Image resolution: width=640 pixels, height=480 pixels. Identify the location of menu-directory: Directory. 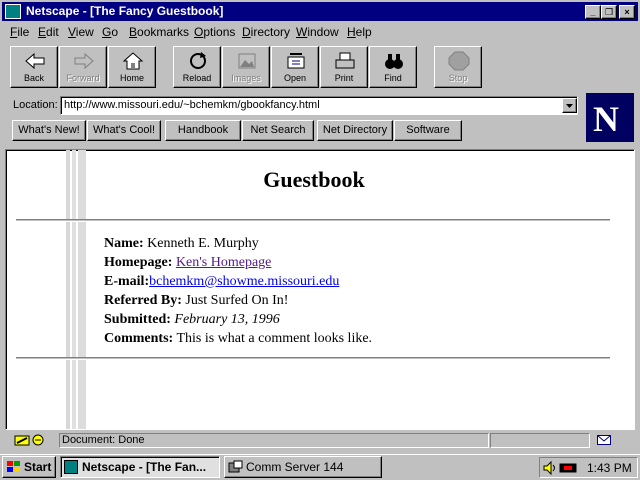
(266, 32).